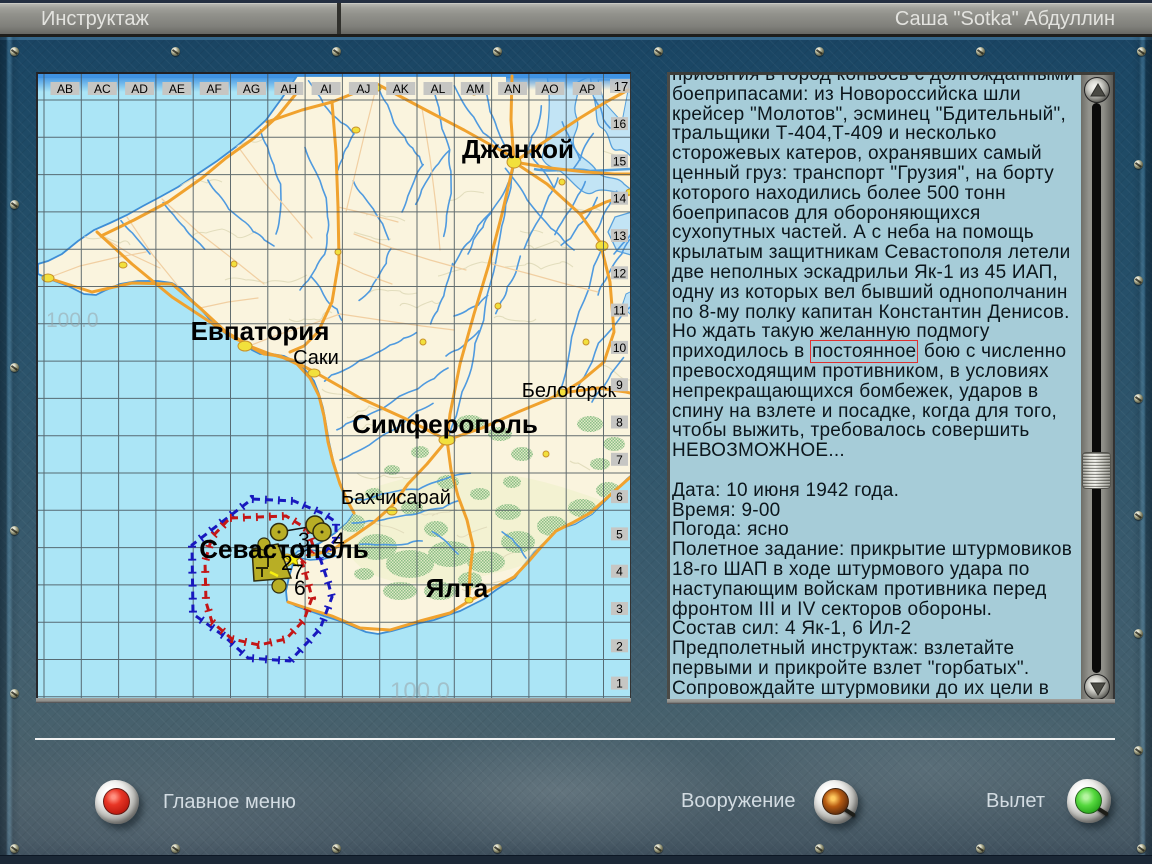  Describe the element at coordinates (620, 161) in the screenshot. I see `svg-text: 15` at that location.